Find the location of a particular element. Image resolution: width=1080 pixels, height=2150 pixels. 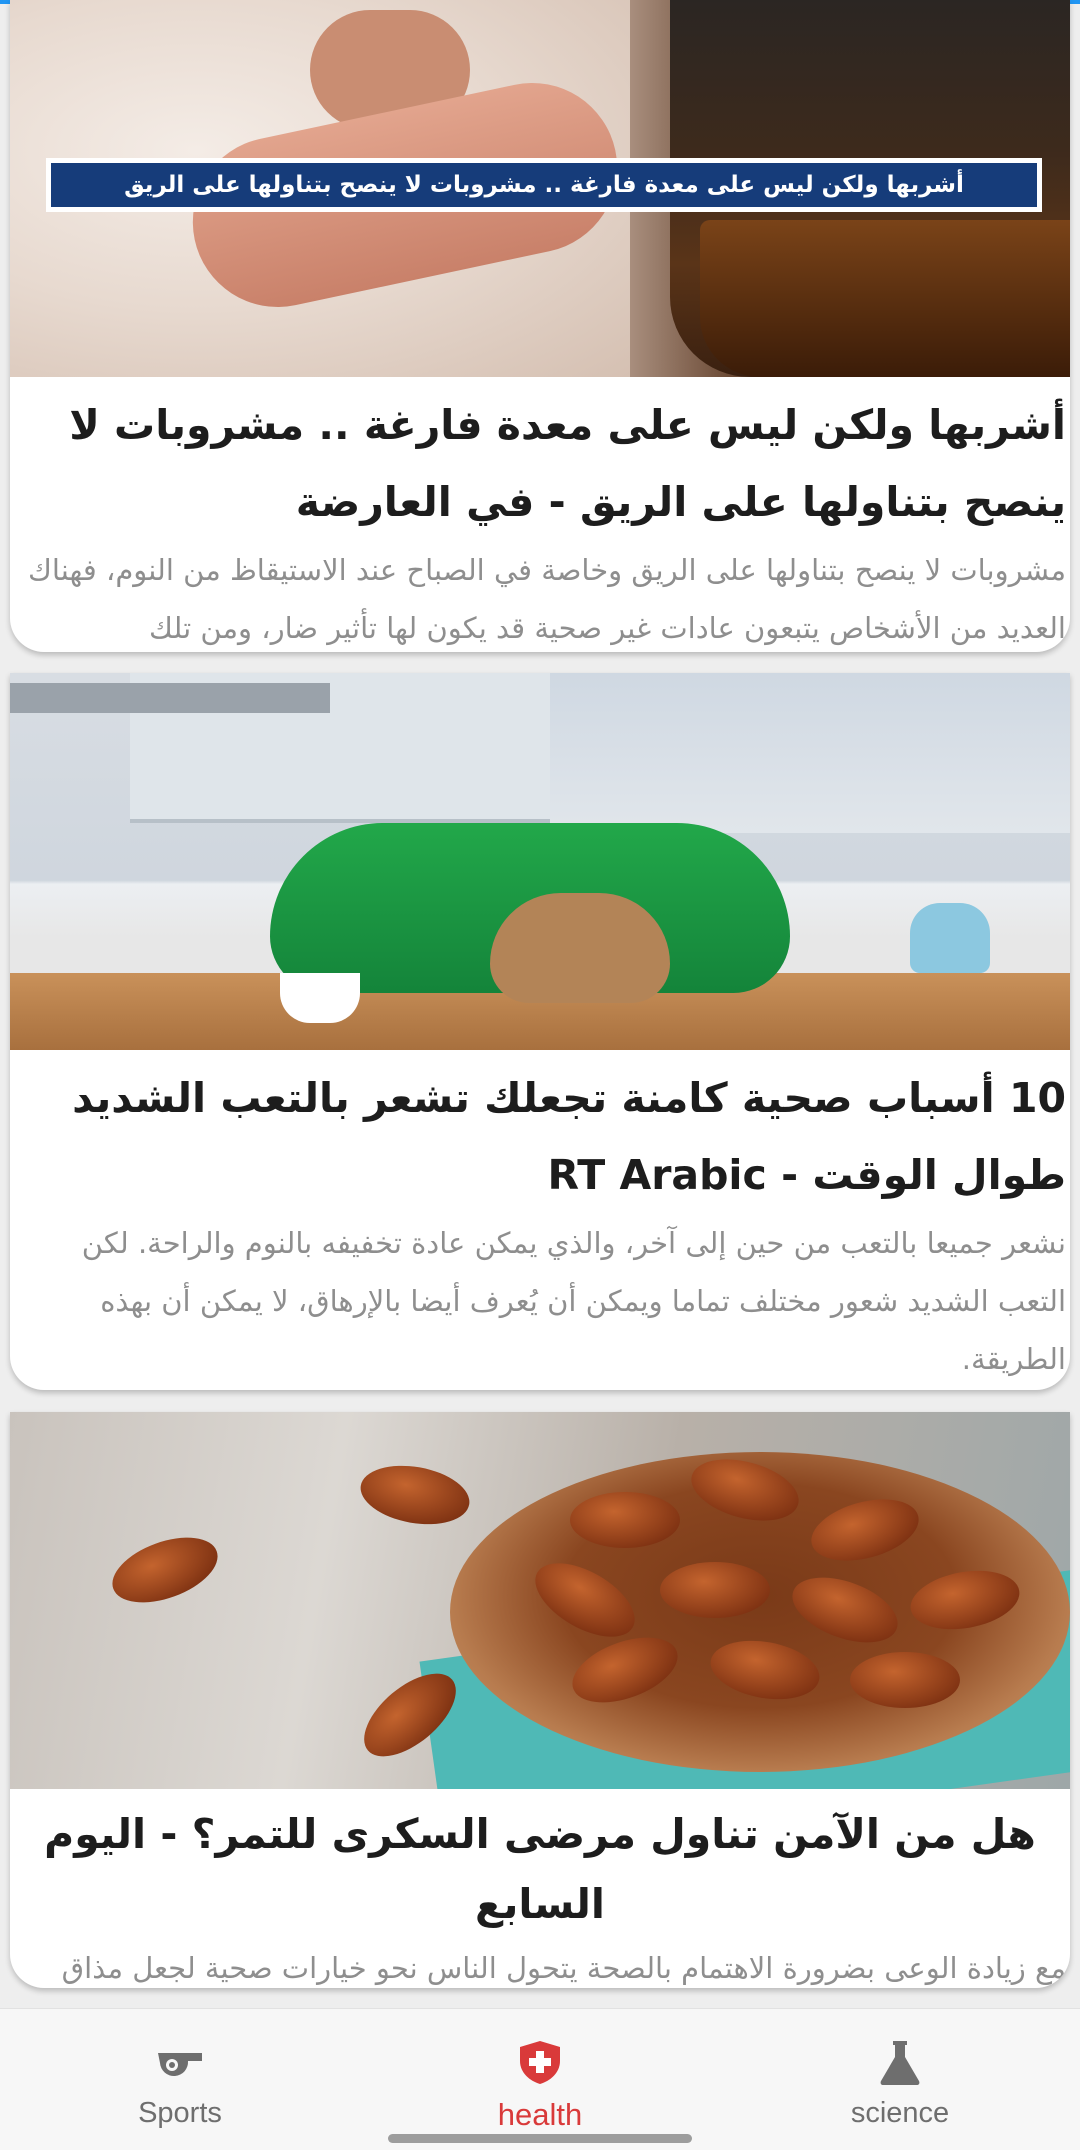

nav-label: health is located at coordinates (540, 2114).